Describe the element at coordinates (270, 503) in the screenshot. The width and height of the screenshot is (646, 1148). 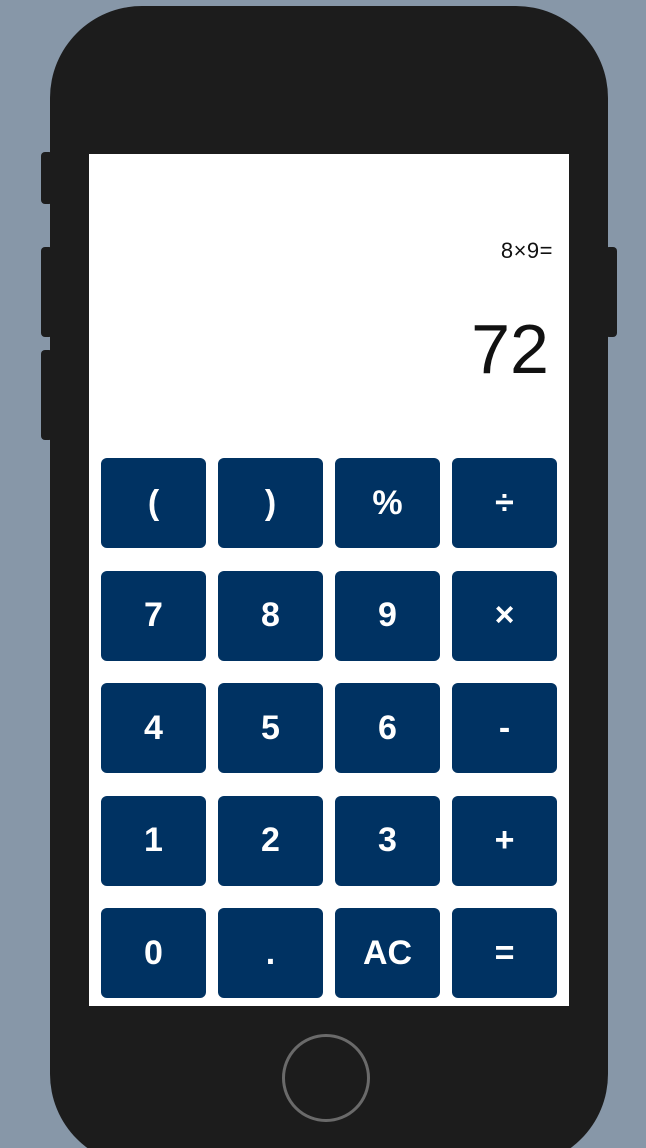
I see `close-paren-key: )` at that location.